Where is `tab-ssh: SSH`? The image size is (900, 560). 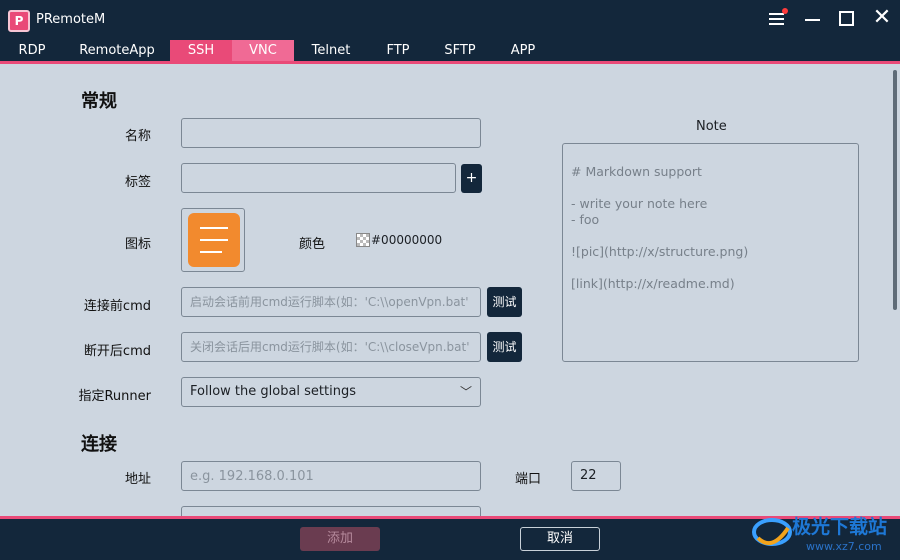 tab-ssh: SSH is located at coordinates (201, 51).